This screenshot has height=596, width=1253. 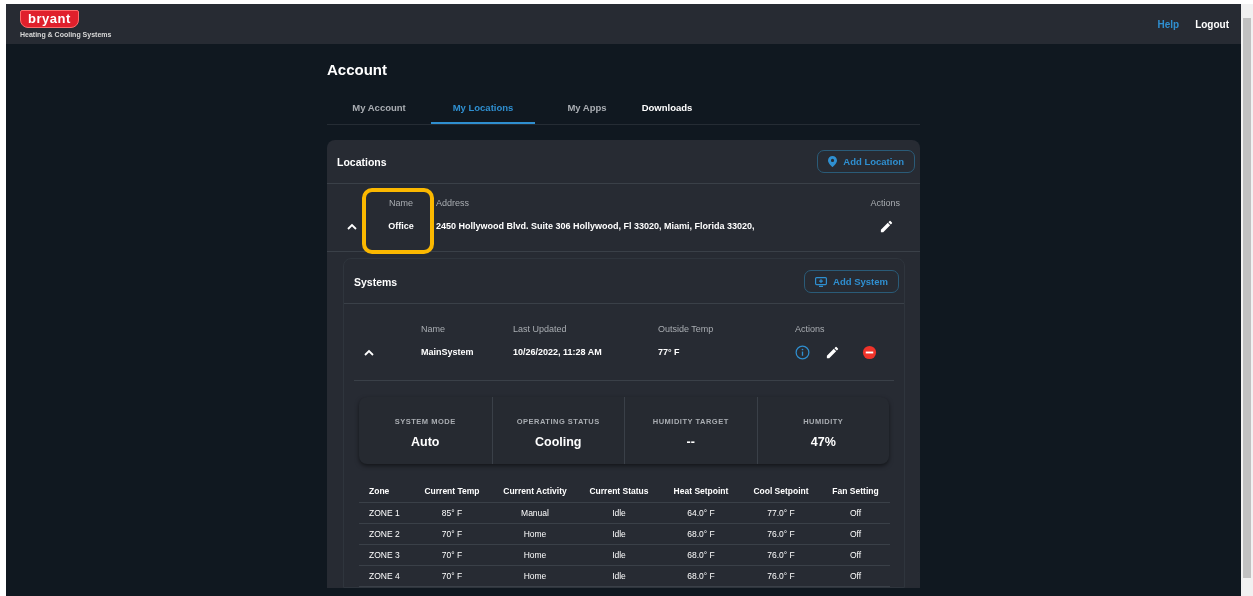 What do you see at coordinates (483, 108) in the screenshot?
I see `tab: My Locations` at bounding box center [483, 108].